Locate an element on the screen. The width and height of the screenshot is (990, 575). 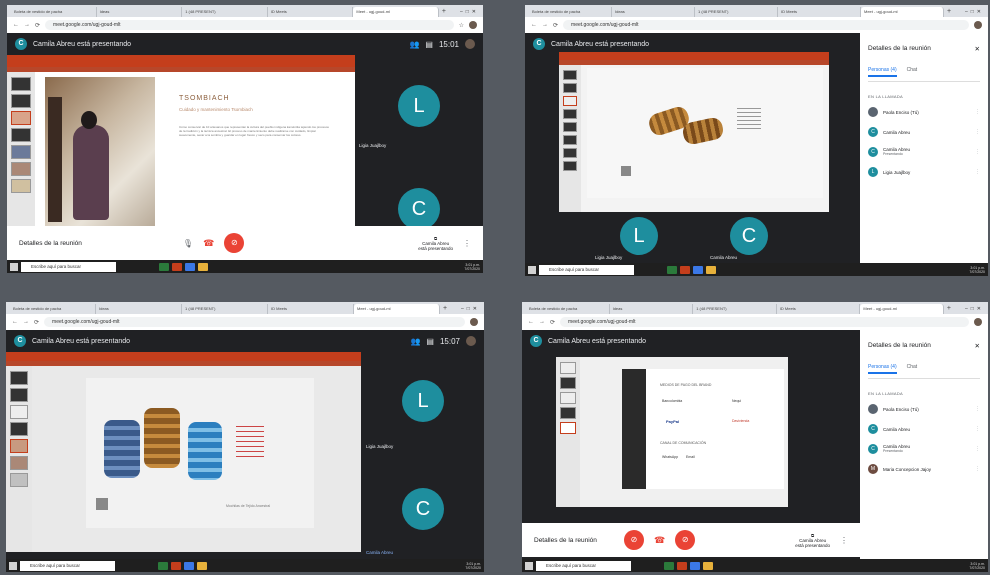
mic-icon: 🎙 is located at coordinates (188, 243).